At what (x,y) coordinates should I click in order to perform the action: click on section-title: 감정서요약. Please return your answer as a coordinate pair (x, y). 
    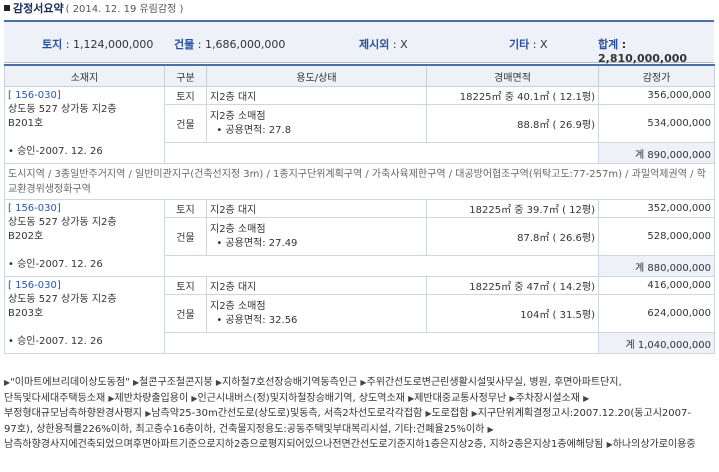
    Looking at the image, I should click on (38, 8).